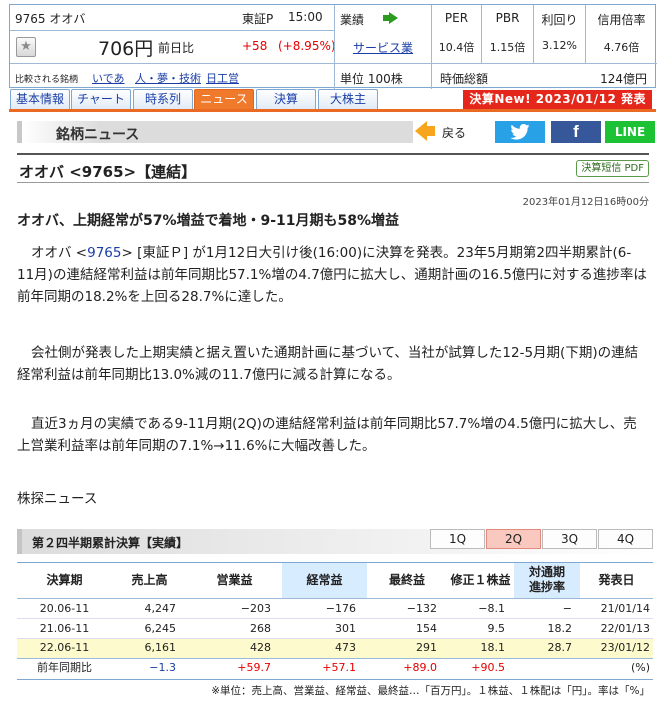  I want to click on cell-yoy-operating: +59.7, so click(254, 667).